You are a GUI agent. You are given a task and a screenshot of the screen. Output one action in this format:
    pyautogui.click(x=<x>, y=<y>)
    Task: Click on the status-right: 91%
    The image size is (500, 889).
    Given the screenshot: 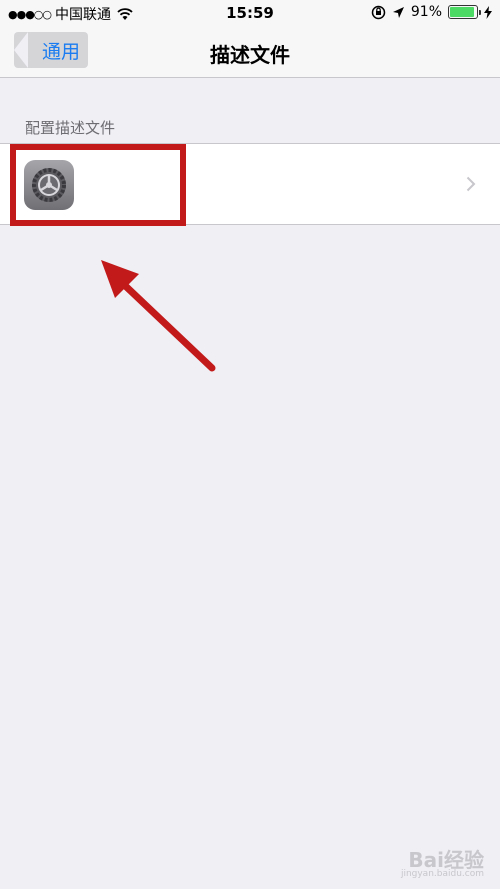 What is the action you would take?
    pyautogui.click(x=431, y=12)
    